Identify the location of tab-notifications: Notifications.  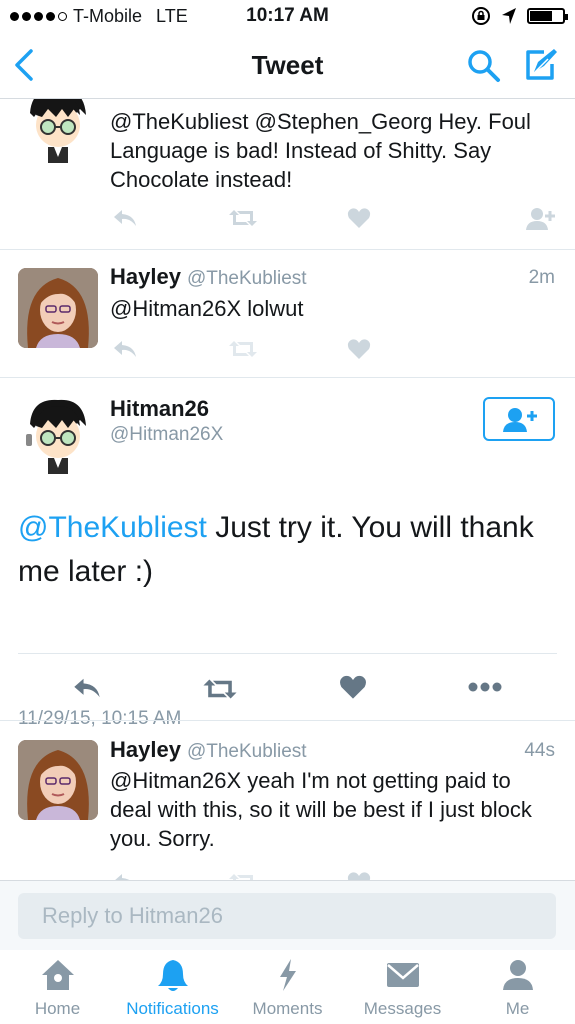
(172, 988).